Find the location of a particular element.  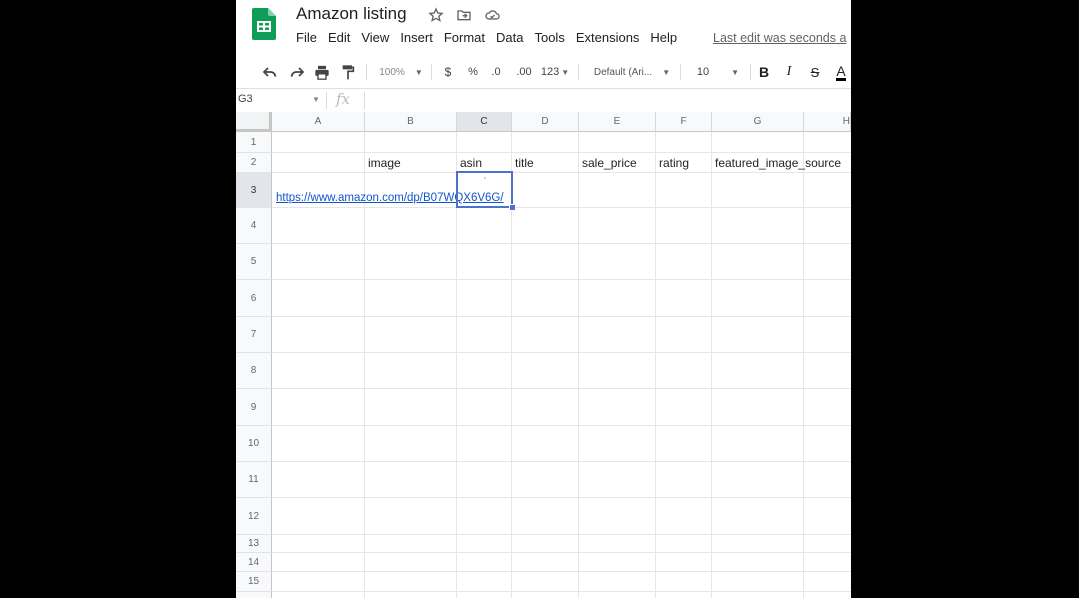

document-title: Amazon listing is located at coordinates (351, 14).